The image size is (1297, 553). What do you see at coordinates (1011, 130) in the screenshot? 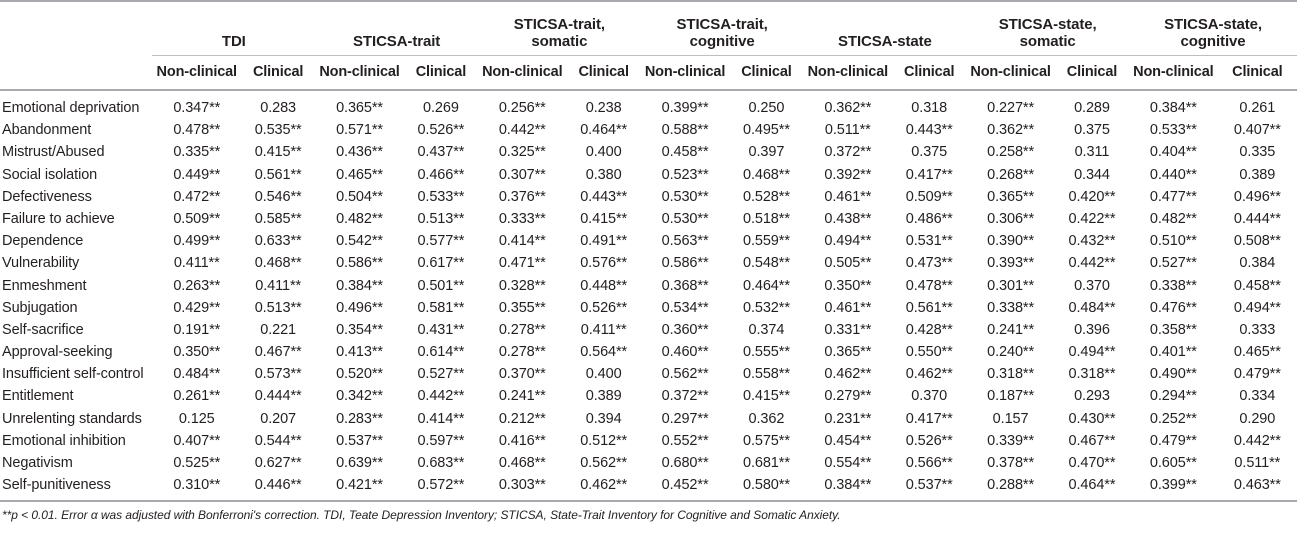
I see `data-cell: 0.362**` at bounding box center [1011, 130].